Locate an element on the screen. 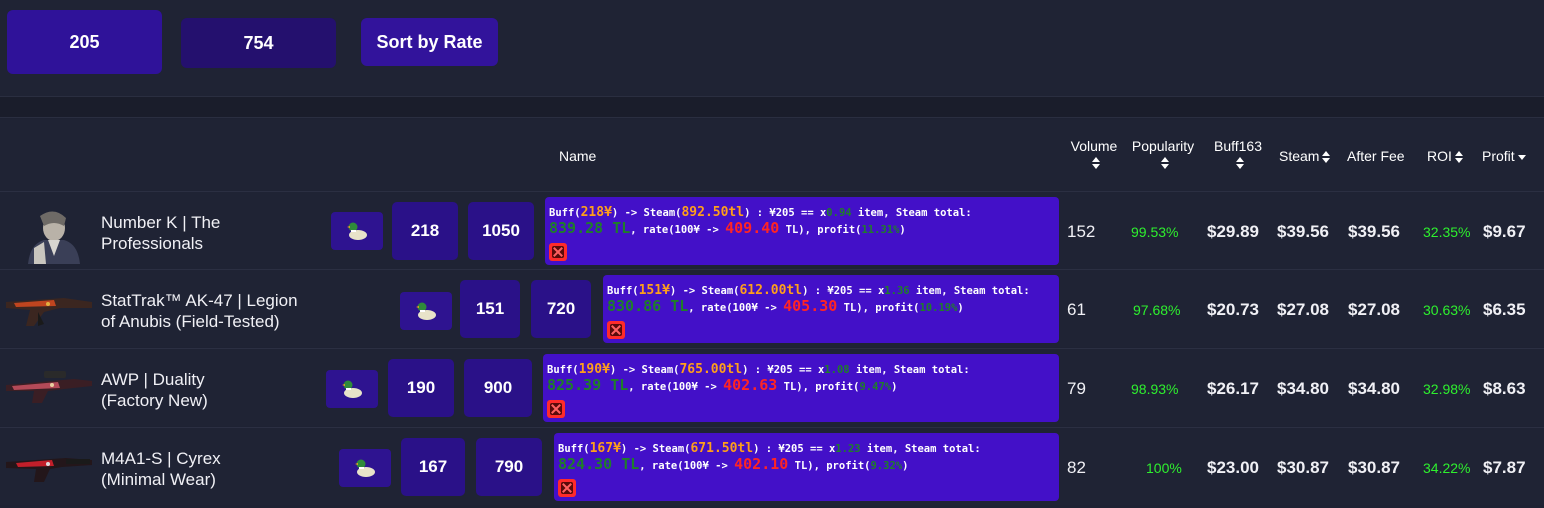  header-buff163-label: Buff163 is located at coordinates (1237, 146).